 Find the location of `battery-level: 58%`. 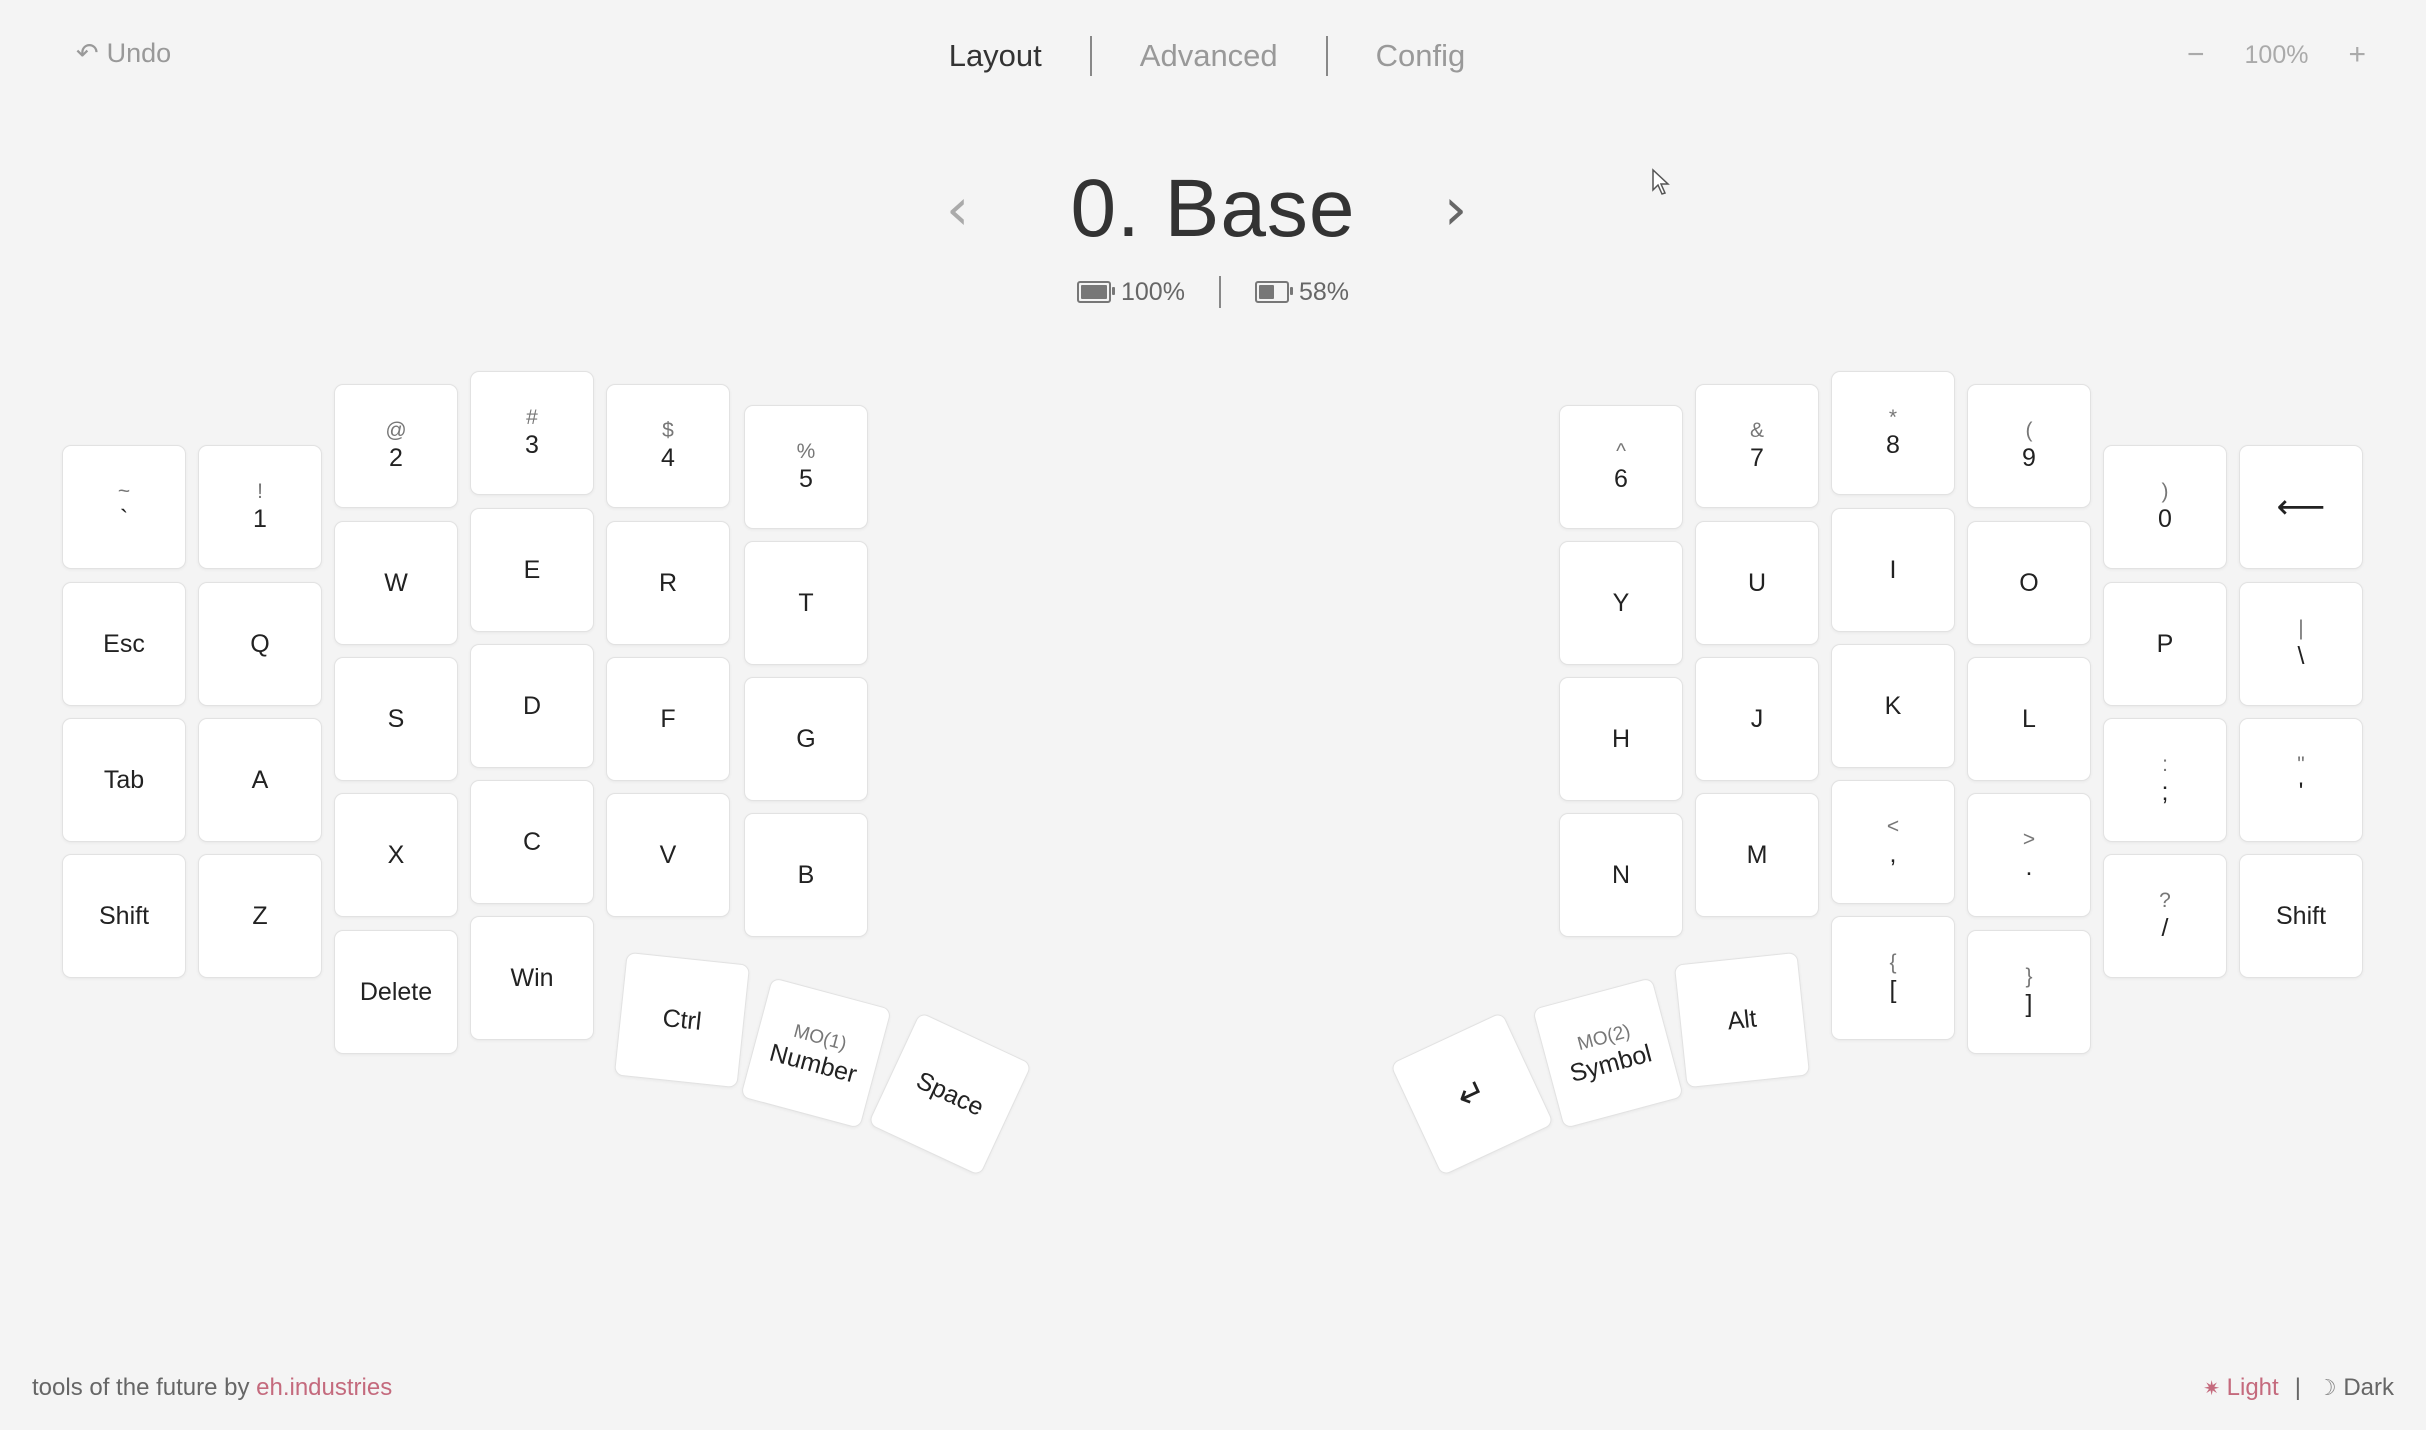

battery-level: 58% is located at coordinates (1323, 291).